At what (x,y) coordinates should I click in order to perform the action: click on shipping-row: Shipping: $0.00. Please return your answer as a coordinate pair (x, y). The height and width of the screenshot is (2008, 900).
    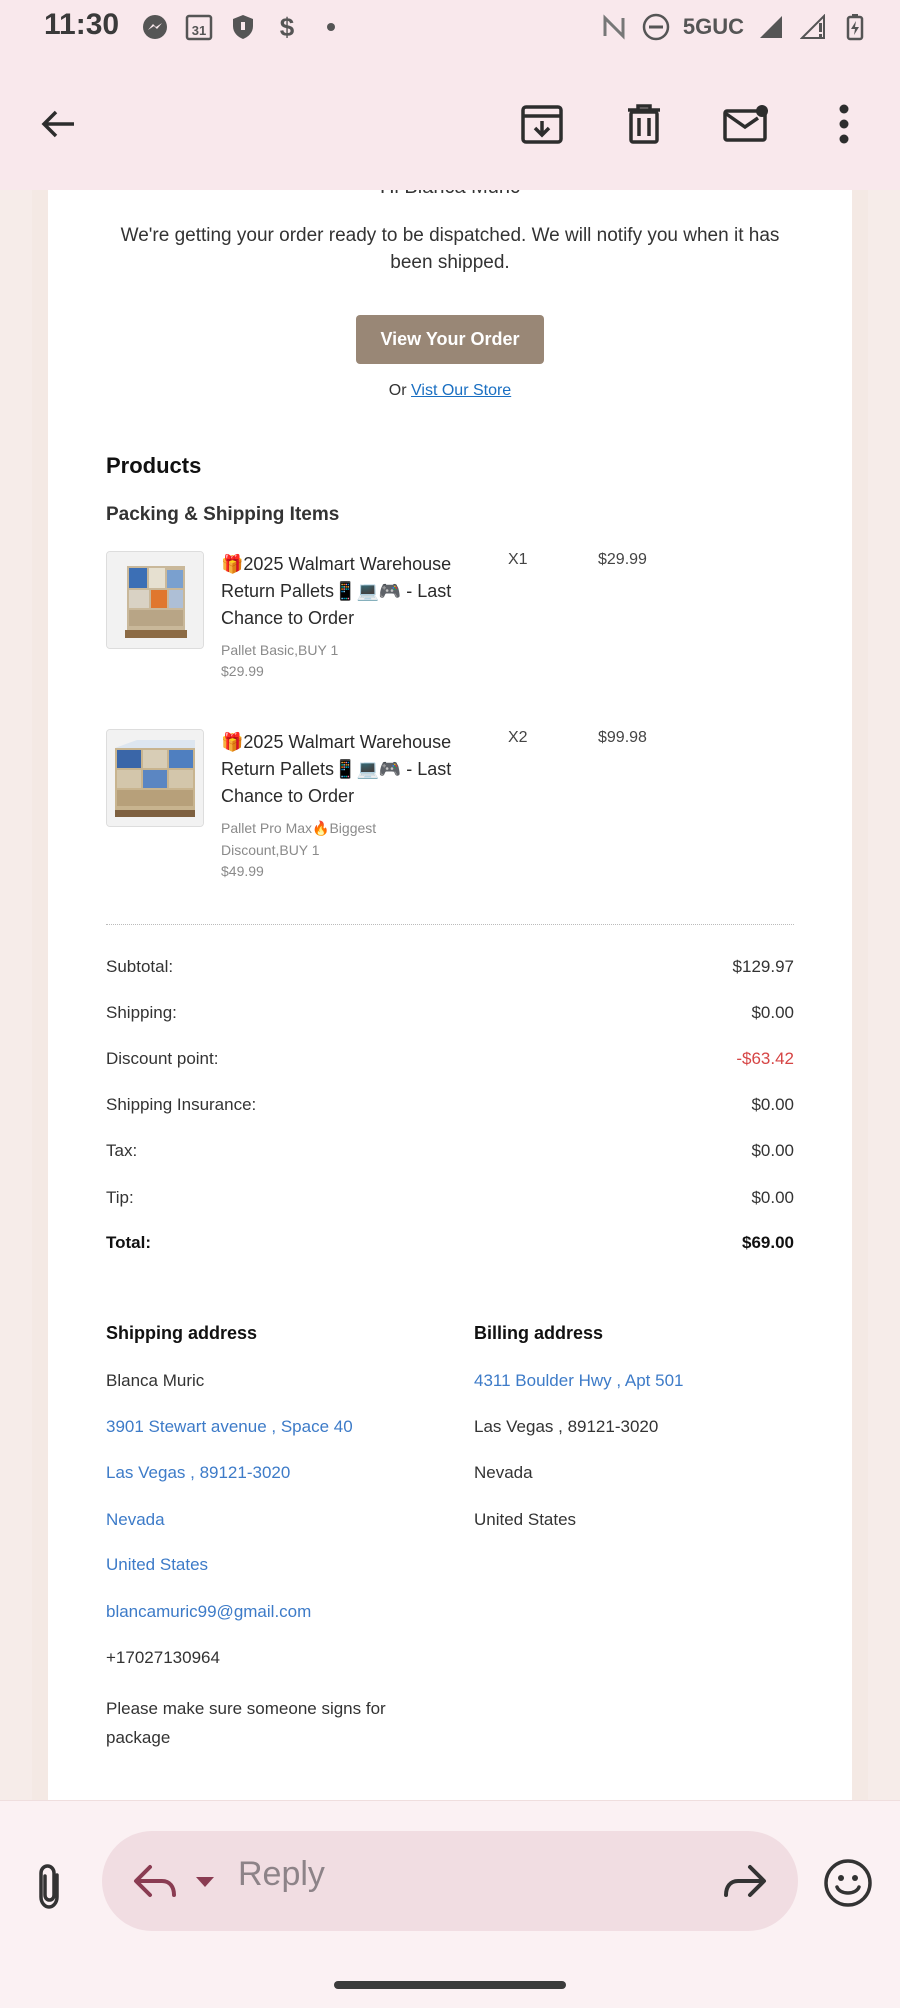
    Looking at the image, I should click on (450, 1016).